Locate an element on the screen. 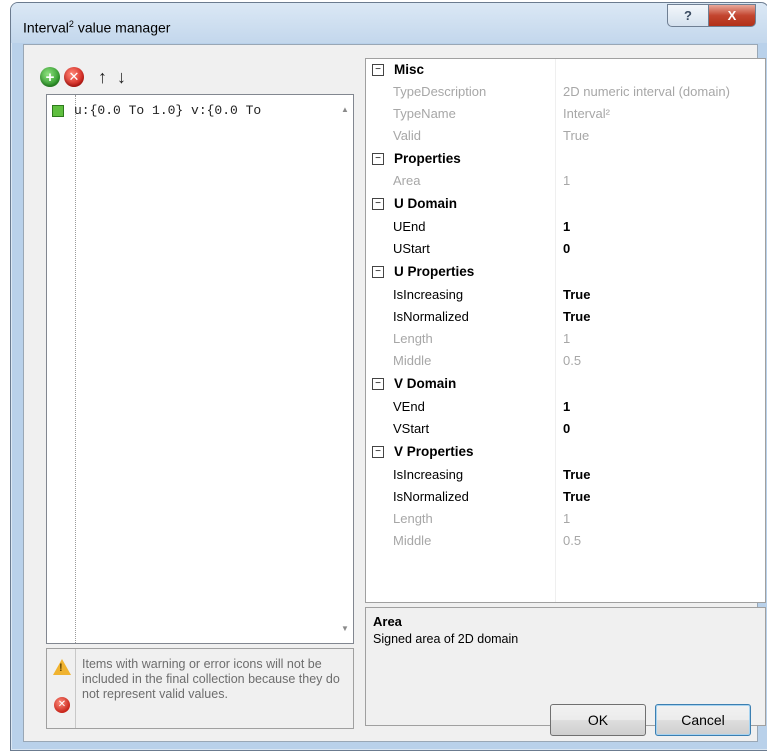 The height and width of the screenshot is (751, 767). category-u-domain: − U Domain is located at coordinates (565, 204).